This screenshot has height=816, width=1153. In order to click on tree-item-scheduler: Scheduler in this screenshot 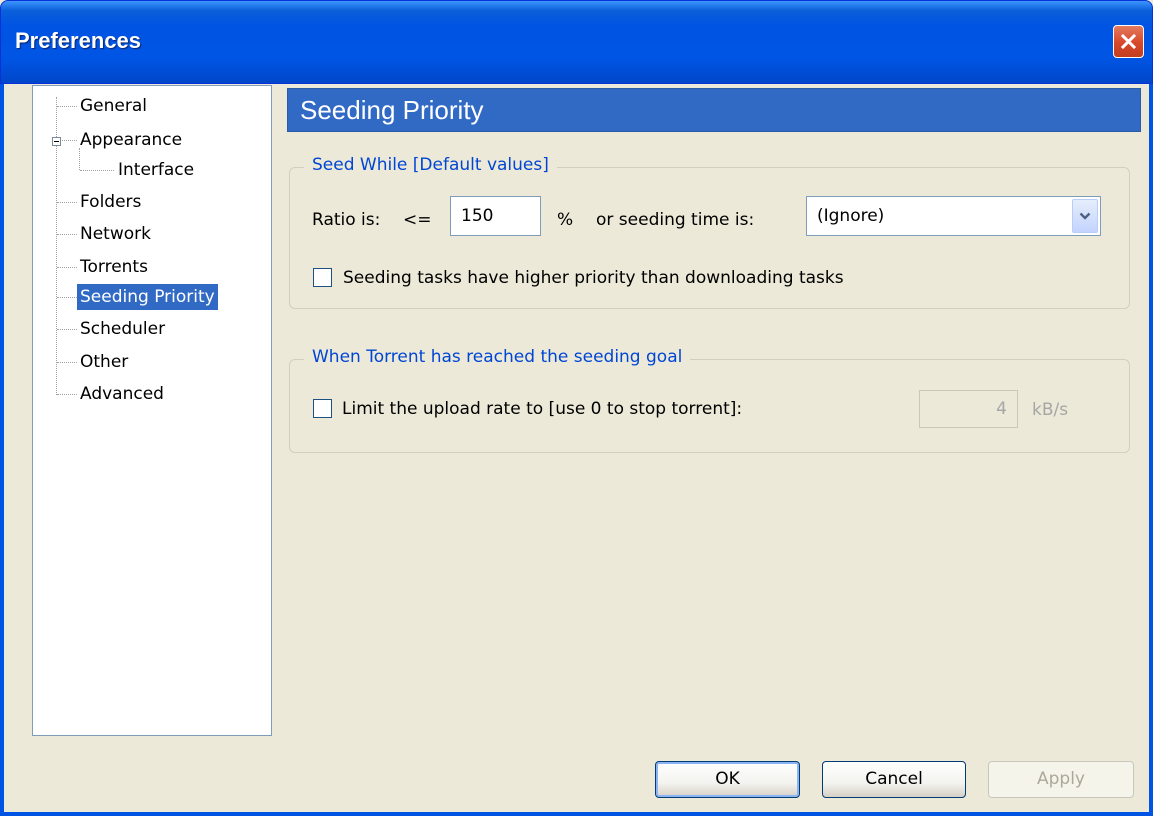, I will do `click(122, 329)`.